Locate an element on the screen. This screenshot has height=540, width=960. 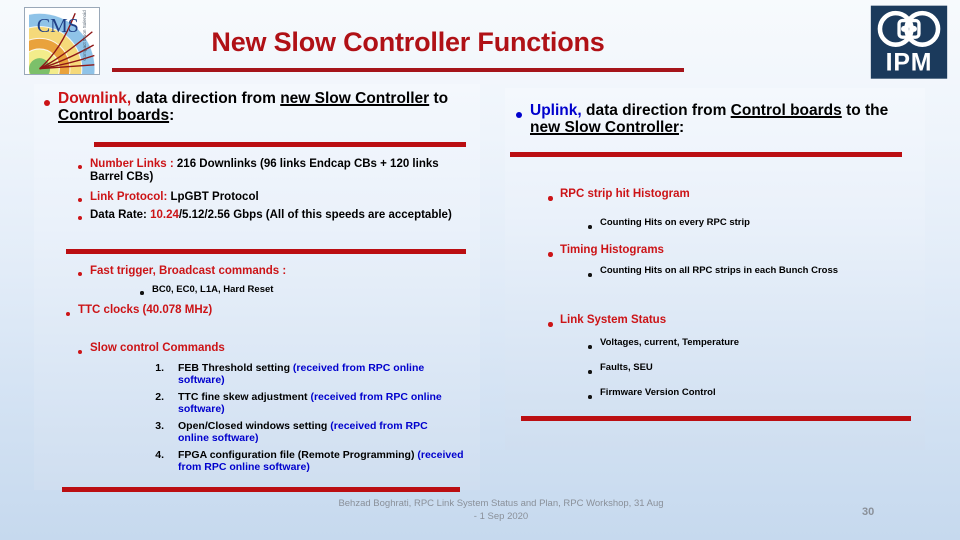
downlink-heading-rest: data direction from is located at coordinates (206, 98).